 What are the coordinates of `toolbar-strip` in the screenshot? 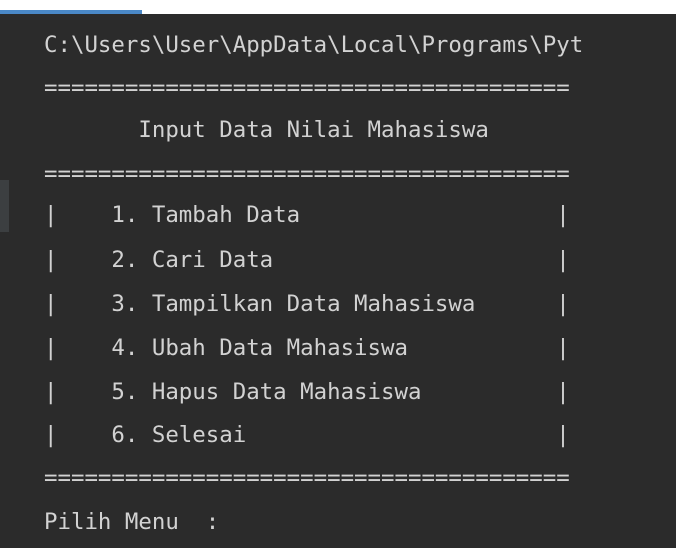 It's located at (338, 5).